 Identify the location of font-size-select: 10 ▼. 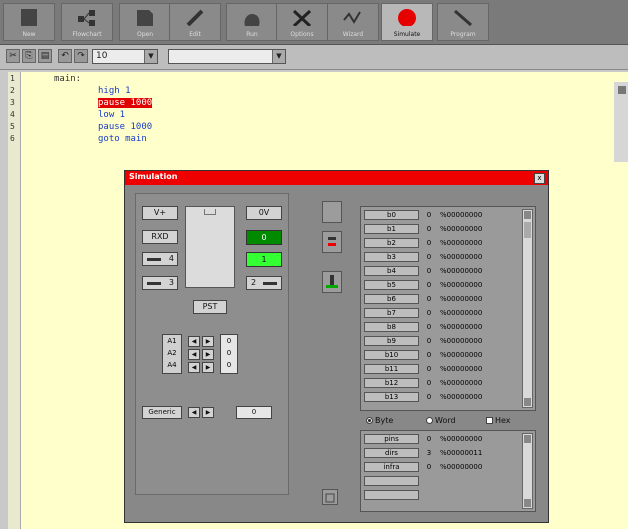
(125, 56).